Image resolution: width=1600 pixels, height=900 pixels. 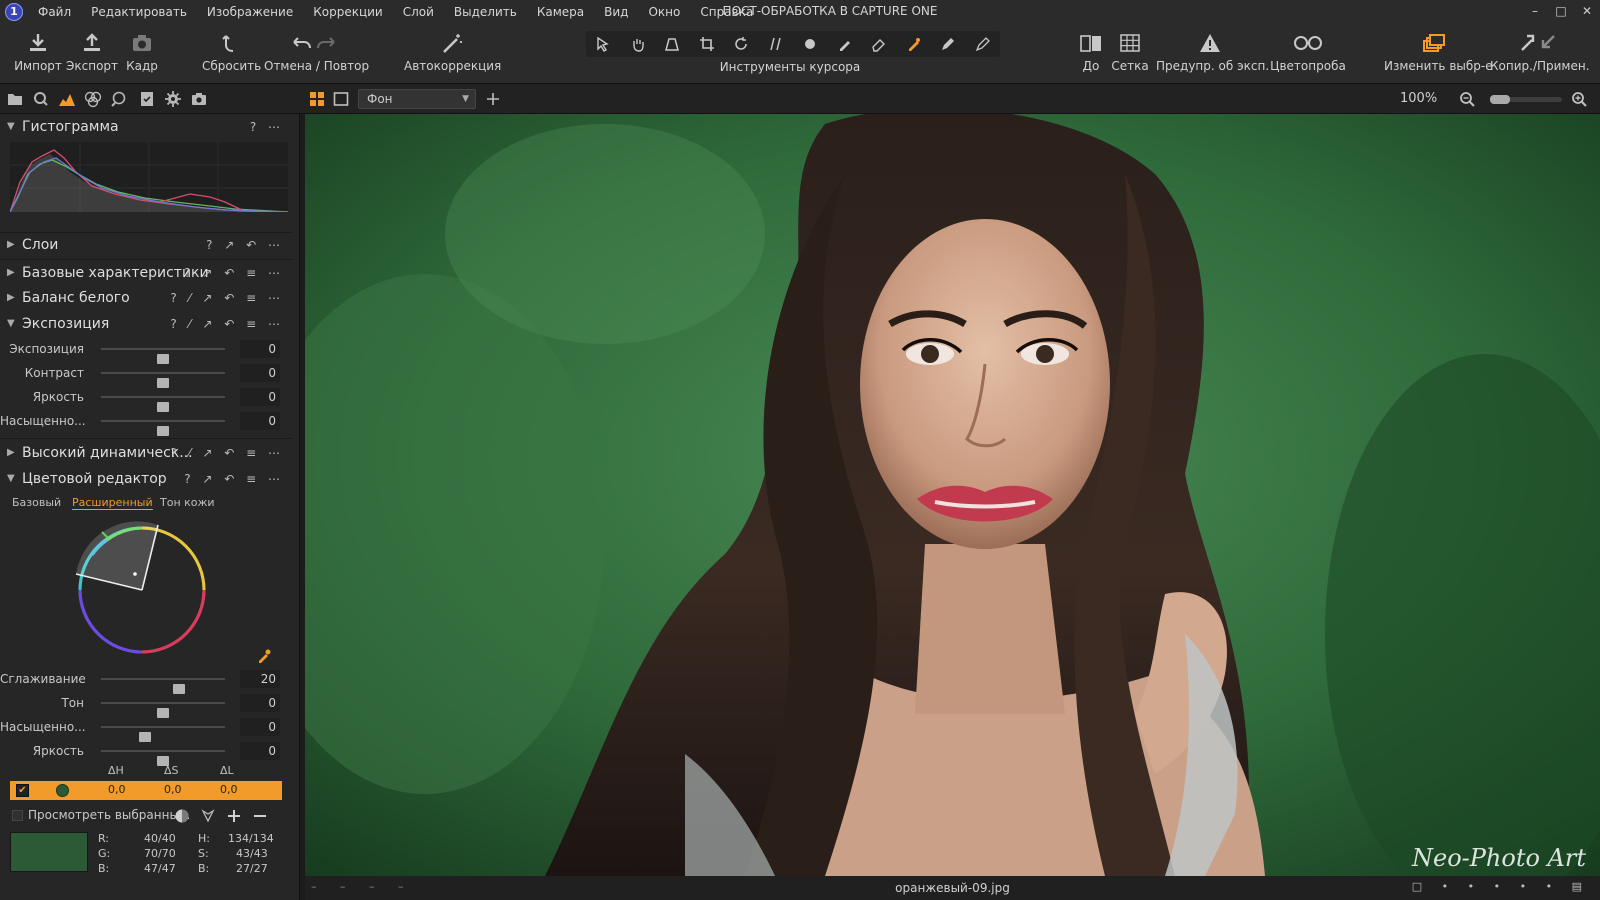 What do you see at coordinates (1540, 54) in the screenshot?
I see `copy-apply-button: Копир./Примен.` at bounding box center [1540, 54].